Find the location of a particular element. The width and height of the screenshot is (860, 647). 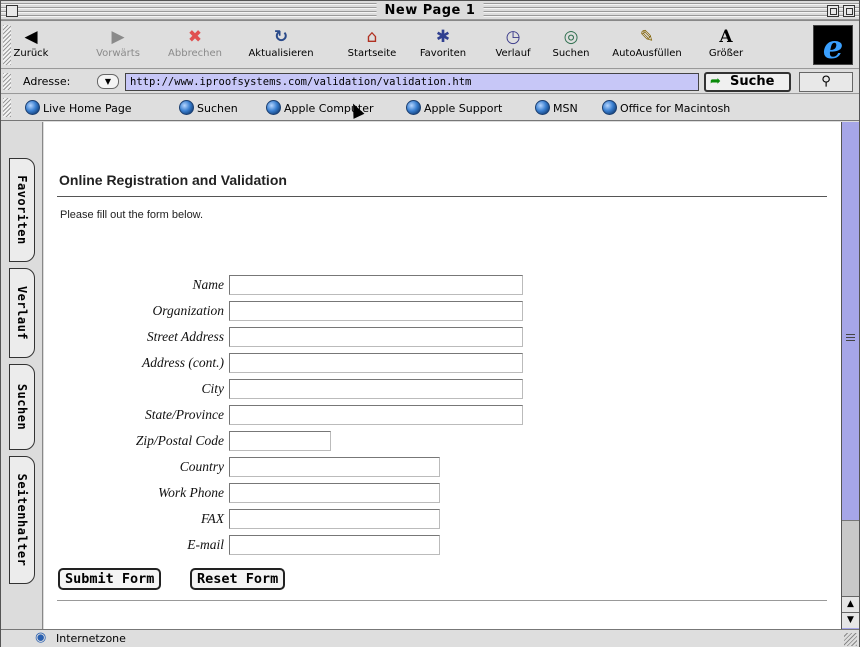

close-box-icon is located at coordinates (12, 11).